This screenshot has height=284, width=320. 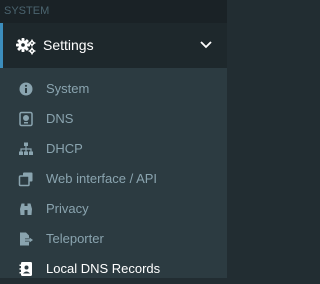 I want to click on sidebar-item-teleporter: Teleporter, so click(x=113, y=239).